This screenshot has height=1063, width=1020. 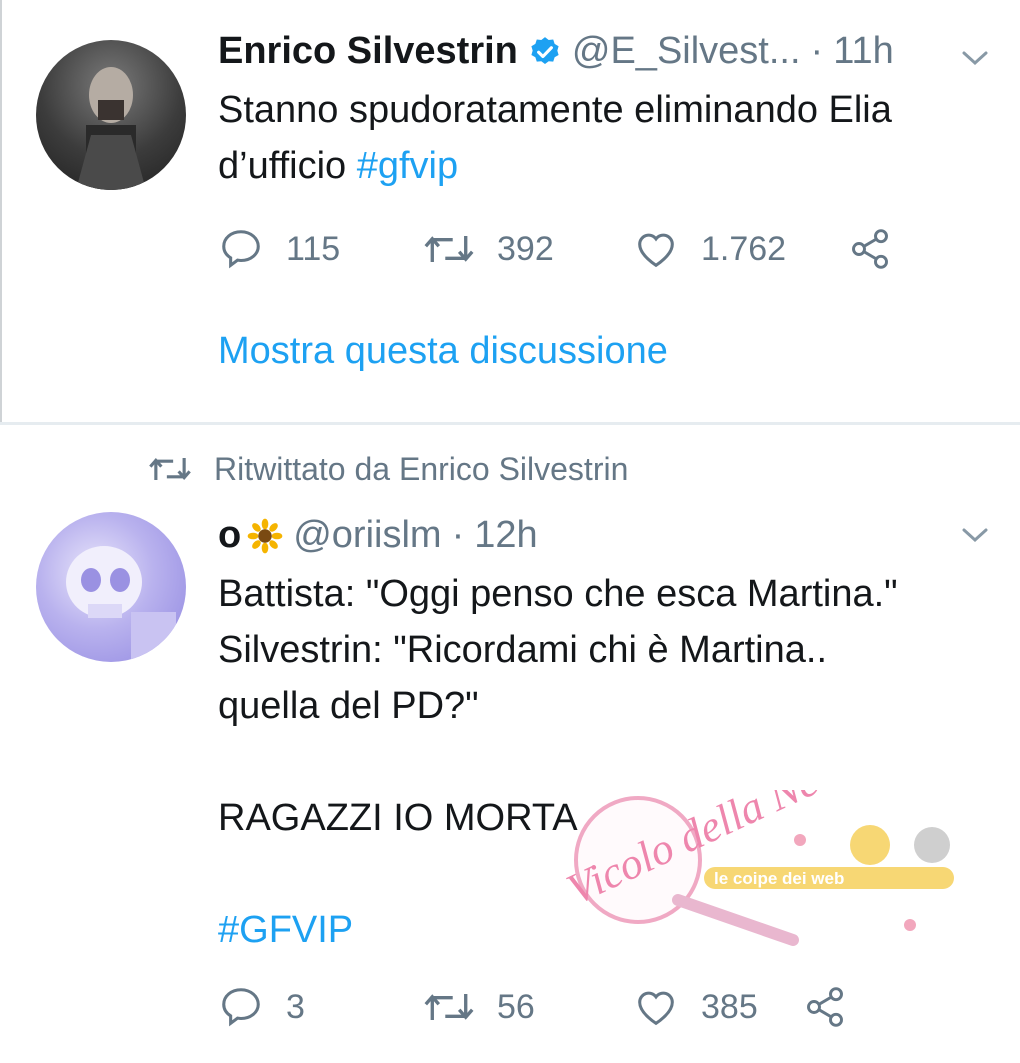 What do you see at coordinates (523, 650) in the screenshot?
I see `tweet-text-line: Silvestrin: "Ricordami chi è Martina..` at bounding box center [523, 650].